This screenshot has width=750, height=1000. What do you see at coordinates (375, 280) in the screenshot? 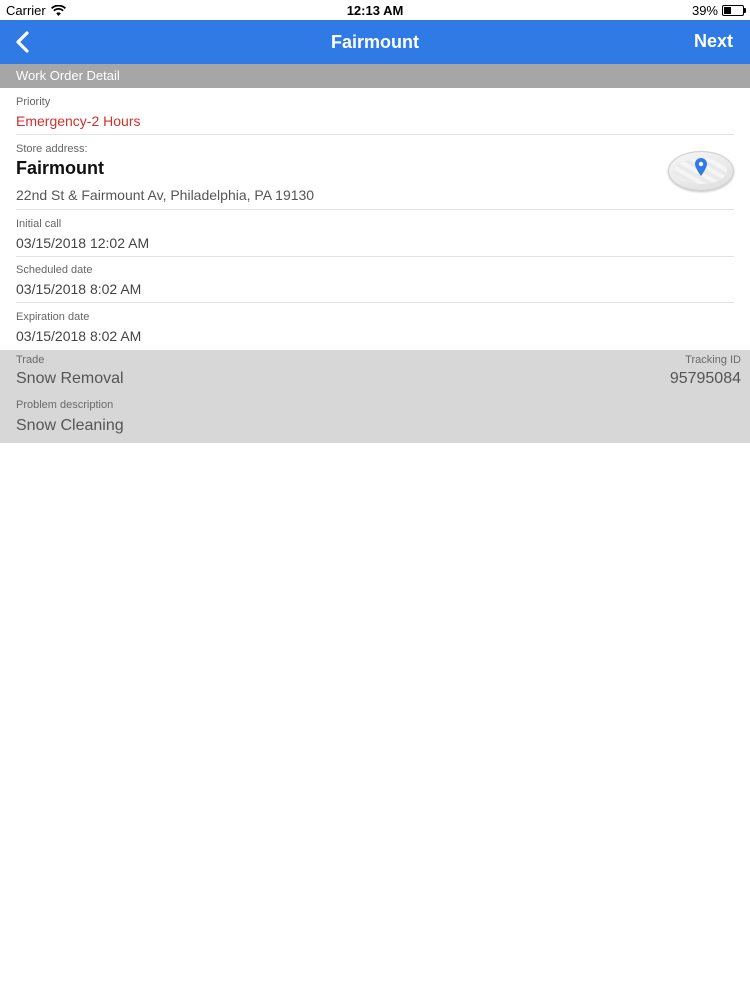
I see `scheduled-date-field: Scheduled date 03/15/2018 8:02 AM` at bounding box center [375, 280].